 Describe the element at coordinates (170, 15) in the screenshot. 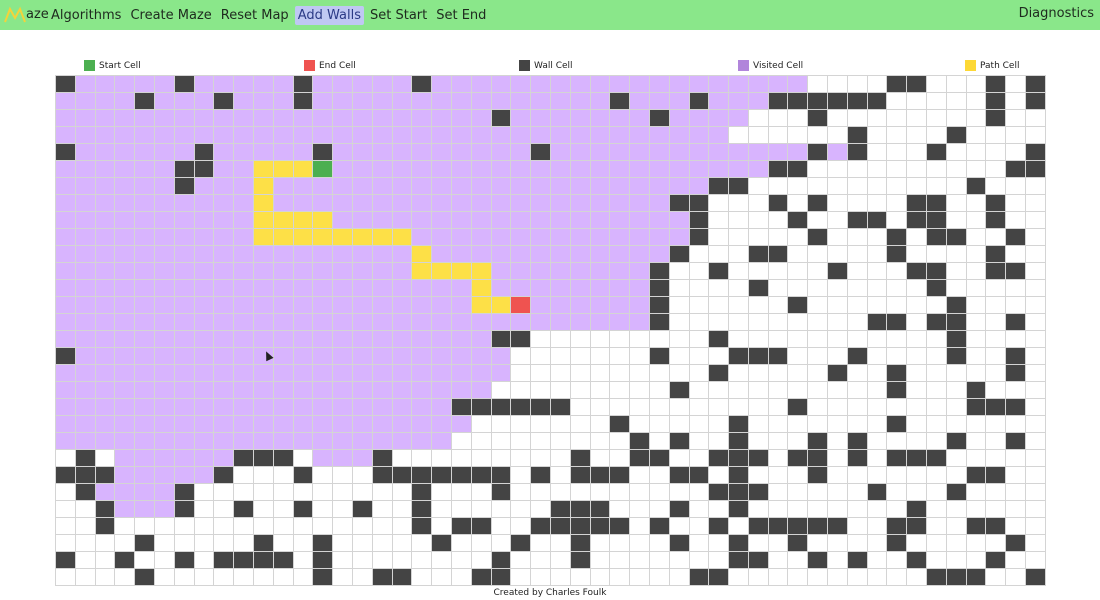

I see `nav-create-maze: Create Maze` at that location.